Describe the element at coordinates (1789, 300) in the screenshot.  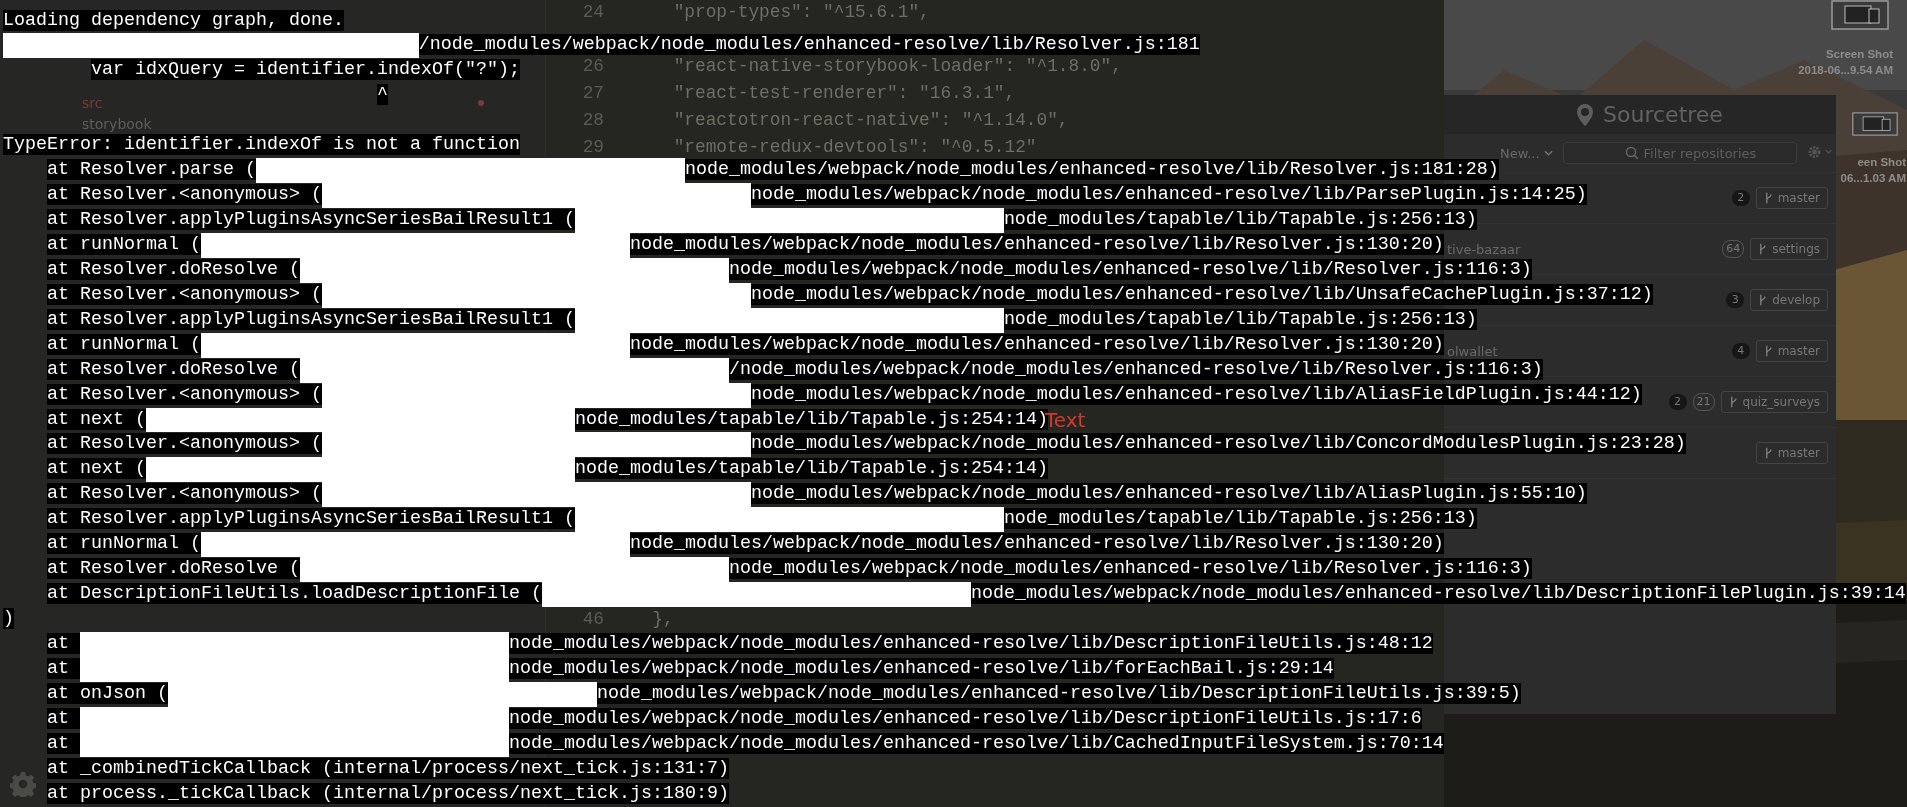
I see `branch-button: develop` at that location.